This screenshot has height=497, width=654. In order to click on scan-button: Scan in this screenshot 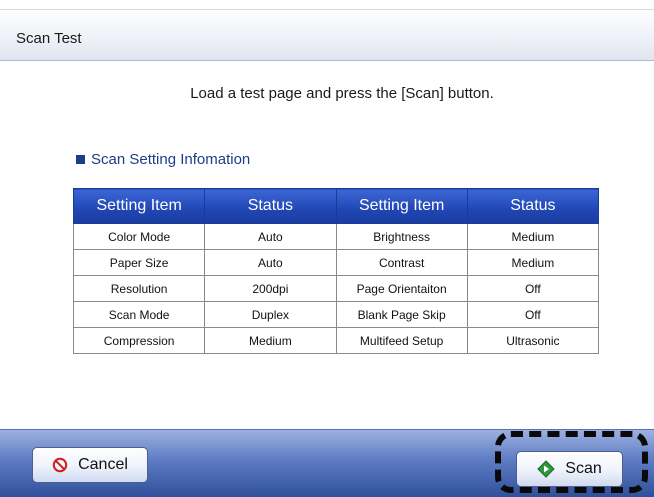, I will do `click(569, 469)`.